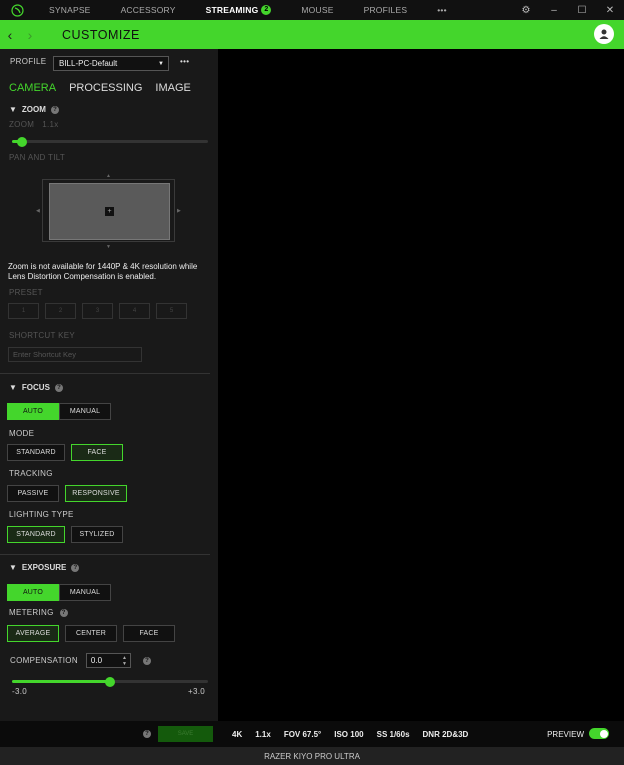 This screenshot has height=765, width=624. What do you see at coordinates (50, 124) in the screenshot?
I see `zoom-value: 1.1x` at bounding box center [50, 124].